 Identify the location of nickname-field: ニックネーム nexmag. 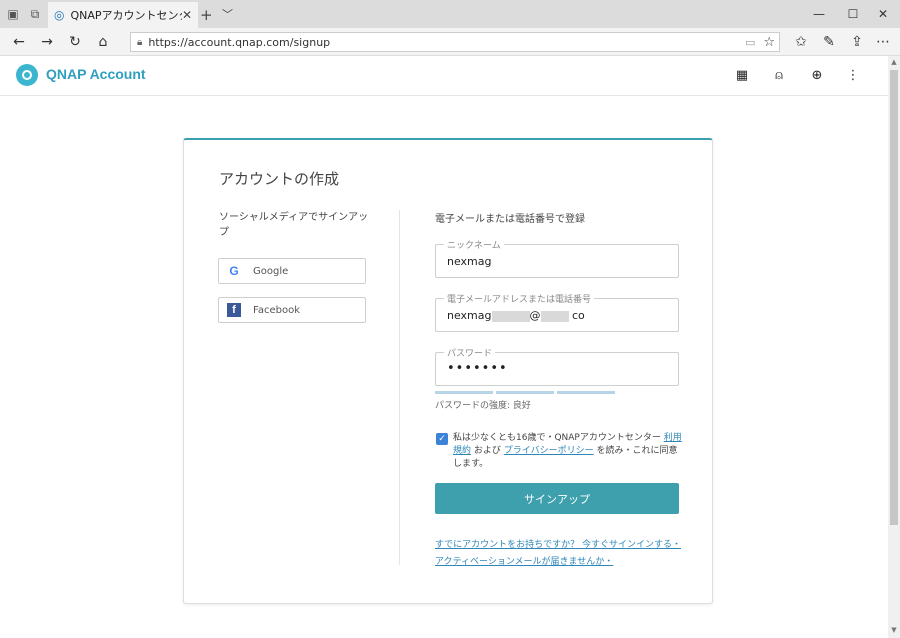
(557, 258).